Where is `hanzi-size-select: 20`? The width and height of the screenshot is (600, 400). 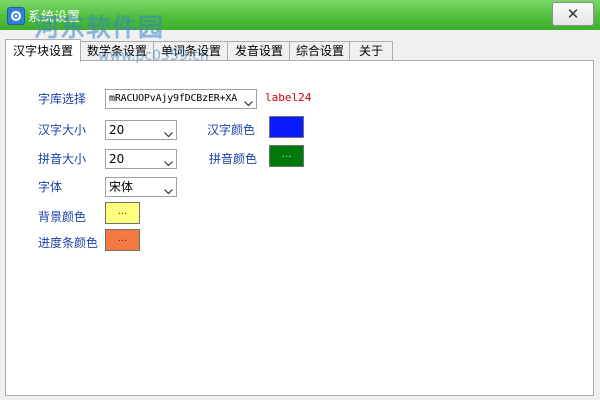
hanzi-size-select: 20 is located at coordinates (141, 130).